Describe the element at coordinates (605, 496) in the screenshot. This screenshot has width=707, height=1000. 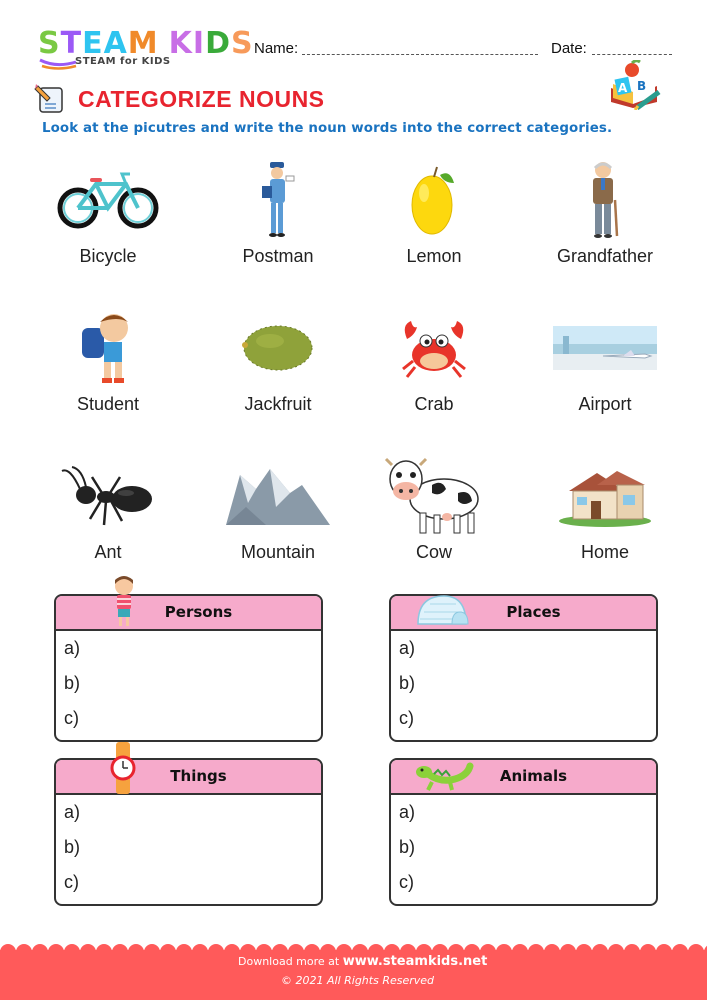
I see `home-icon` at that location.